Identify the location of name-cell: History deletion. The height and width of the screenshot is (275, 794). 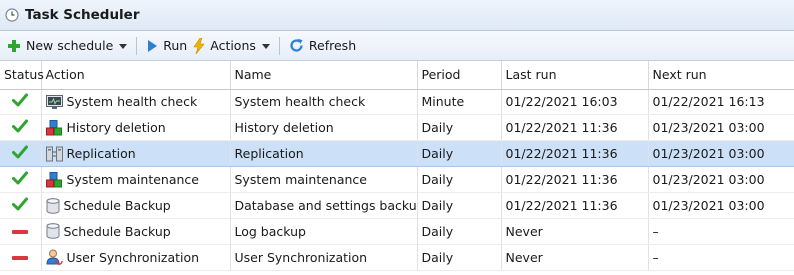
(324, 128).